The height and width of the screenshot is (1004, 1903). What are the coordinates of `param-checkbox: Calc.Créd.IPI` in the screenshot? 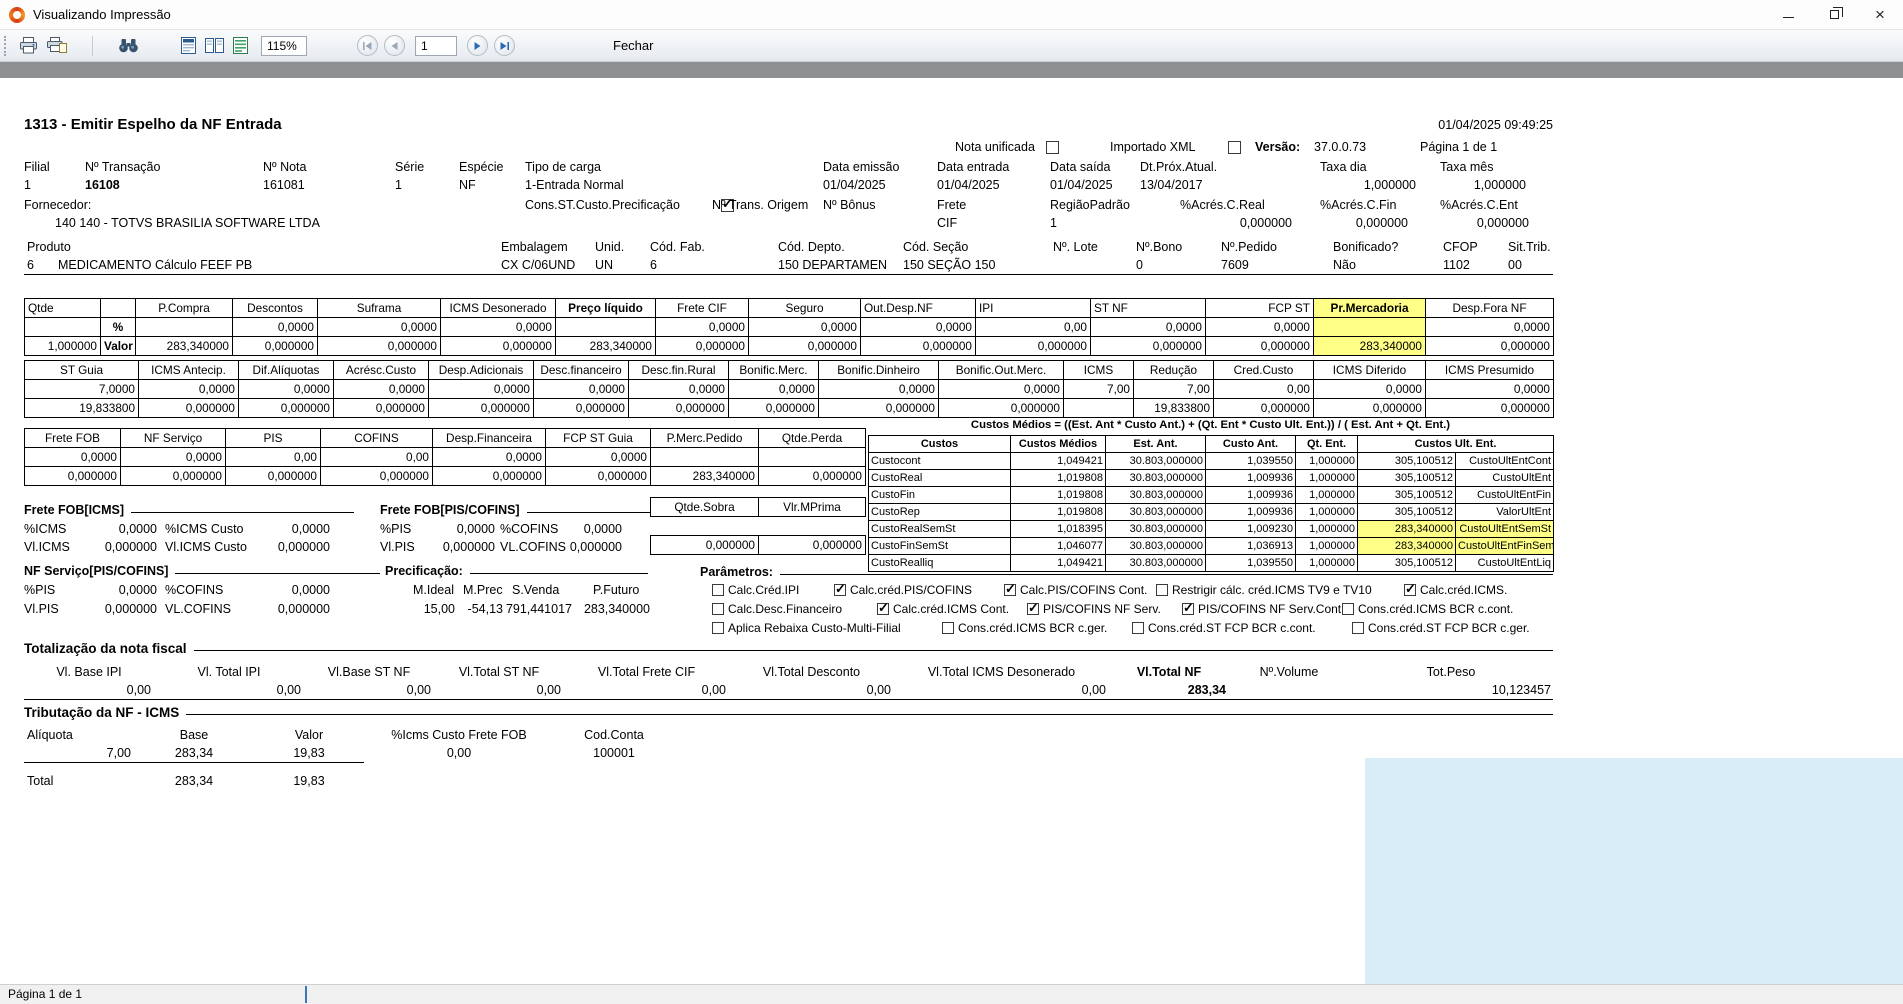 It's located at (773, 590).